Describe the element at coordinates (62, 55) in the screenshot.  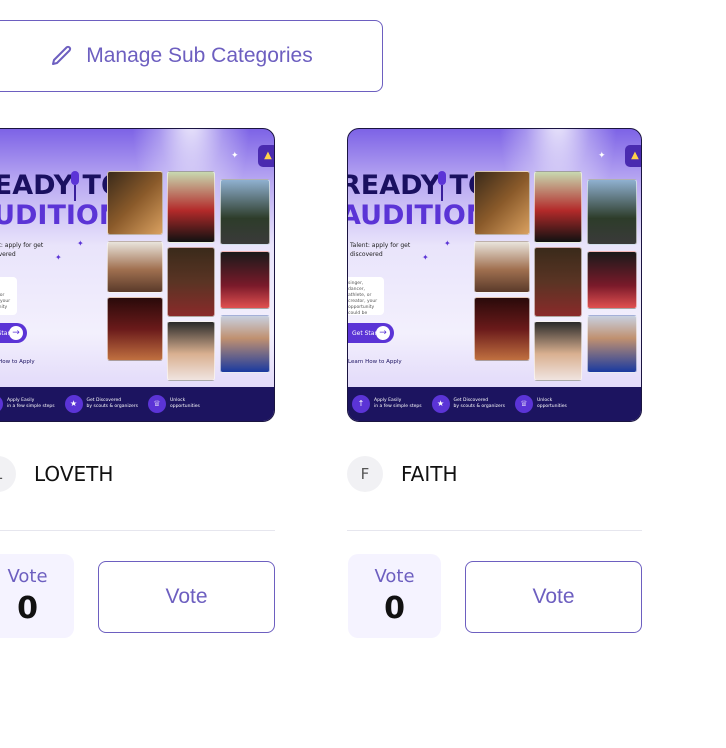
I see `pencil-icon` at that location.